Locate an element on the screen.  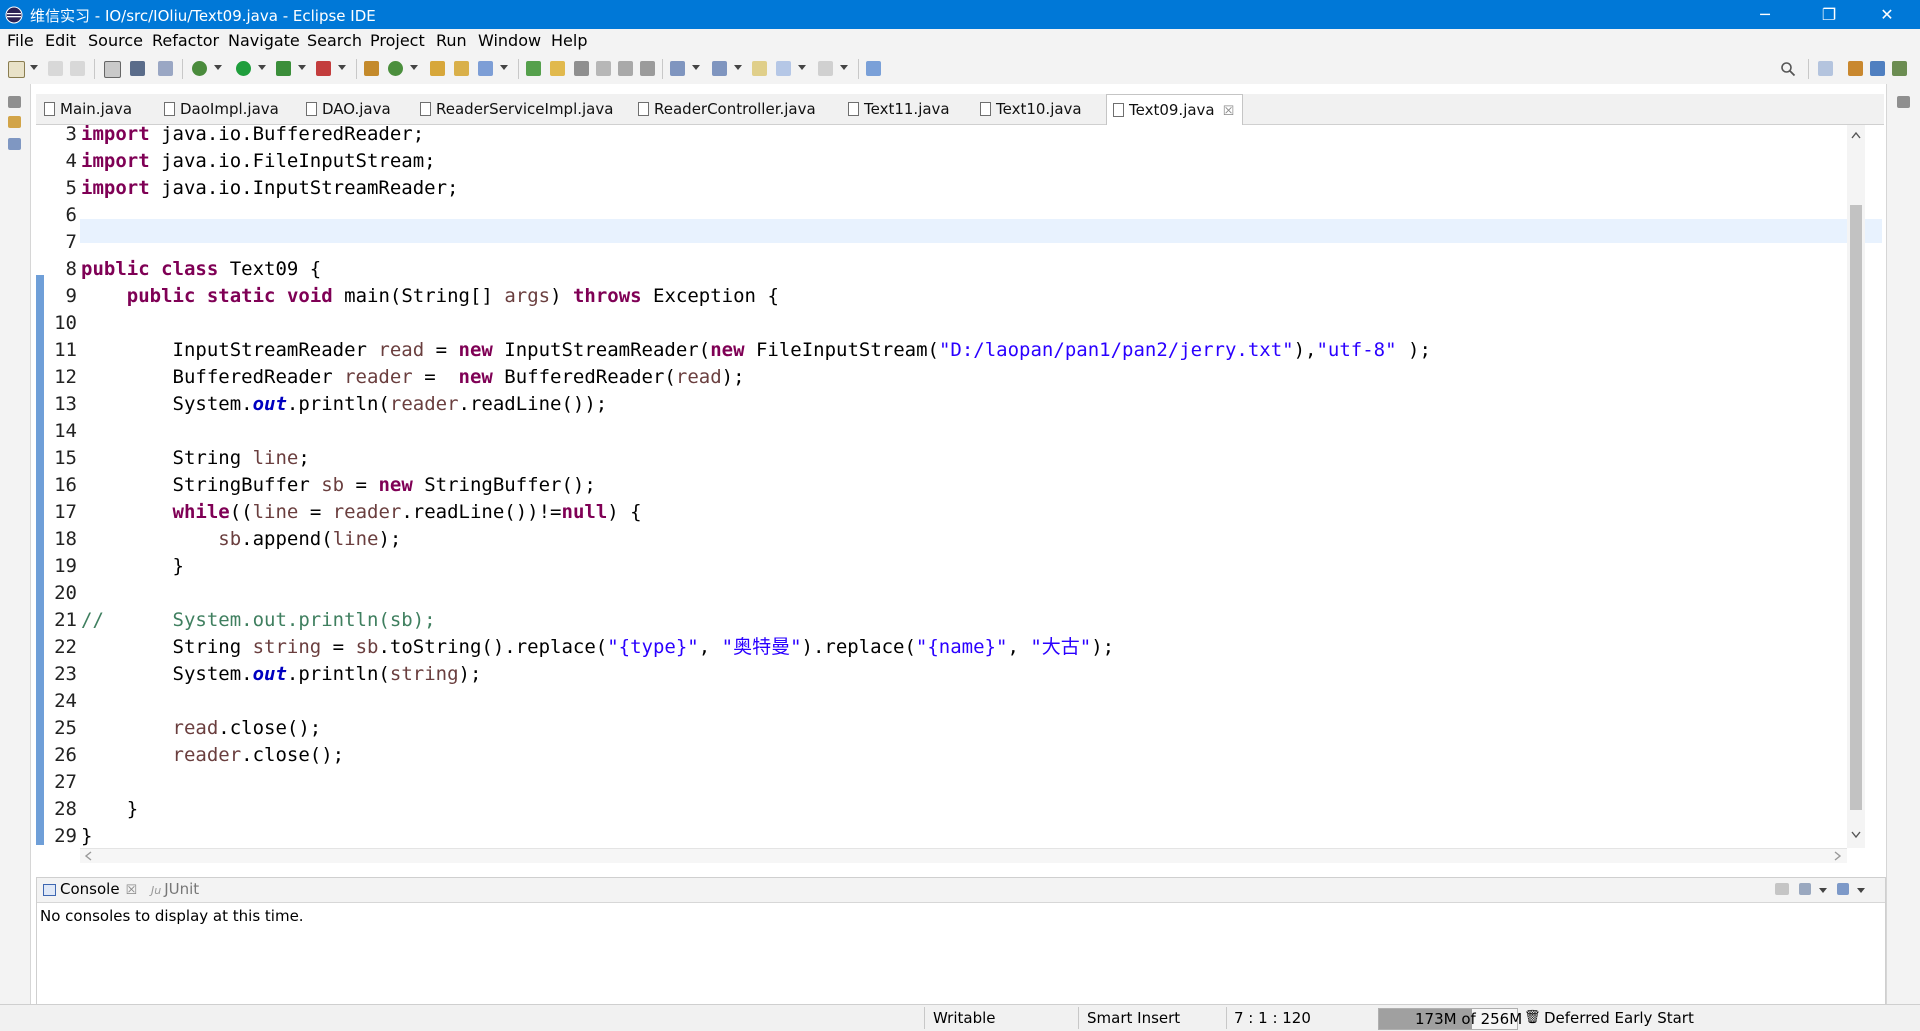
code-line: // System.out.println(sb); is located at coordinates (258, 620).